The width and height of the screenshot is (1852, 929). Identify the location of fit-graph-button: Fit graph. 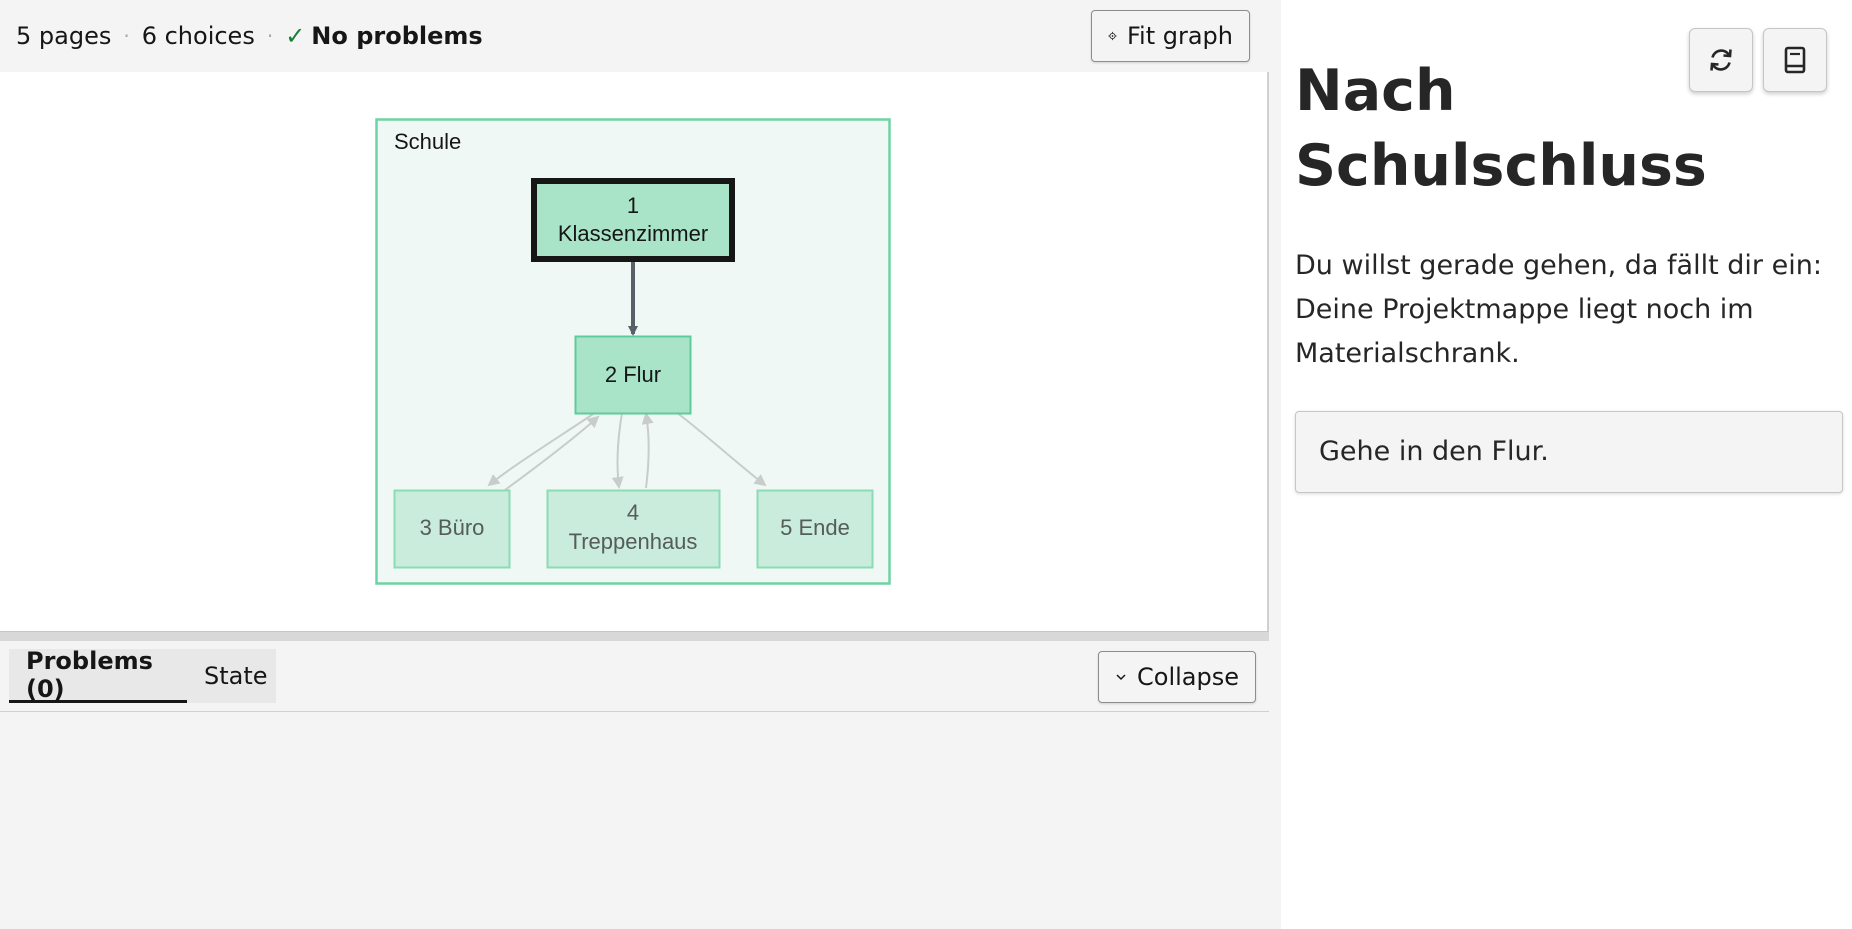
(1170, 36).